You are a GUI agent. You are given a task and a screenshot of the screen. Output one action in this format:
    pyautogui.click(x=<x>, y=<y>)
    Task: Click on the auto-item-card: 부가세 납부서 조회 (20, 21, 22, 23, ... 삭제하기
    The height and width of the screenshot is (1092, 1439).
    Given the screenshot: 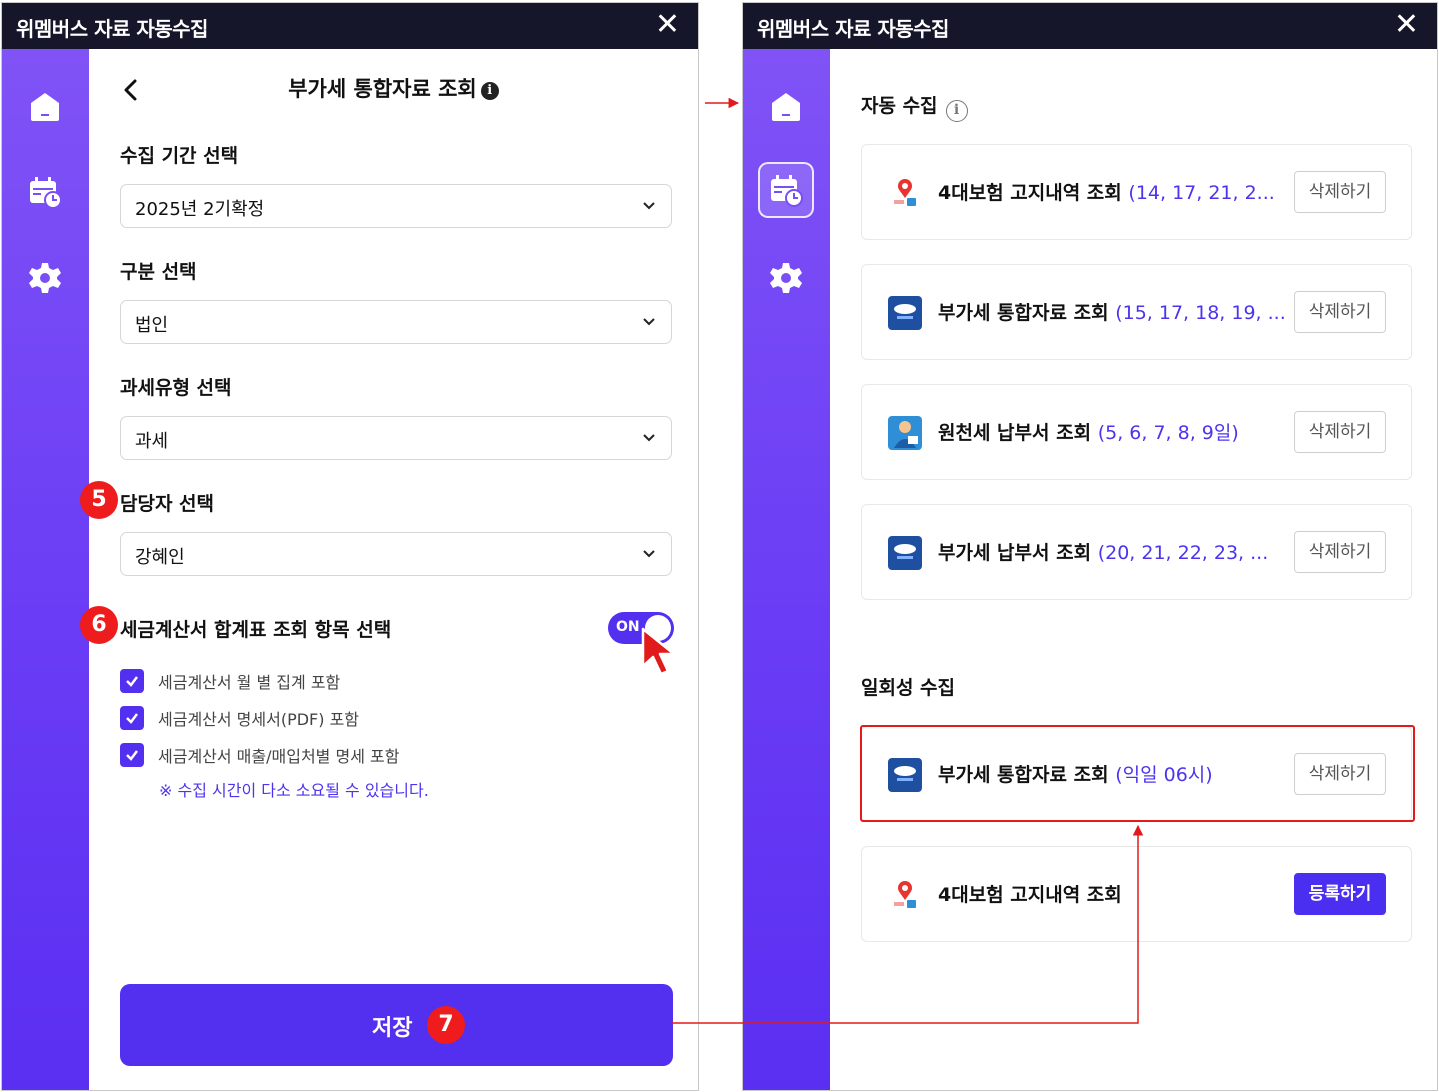 What is the action you would take?
    pyautogui.click(x=1136, y=552)
    